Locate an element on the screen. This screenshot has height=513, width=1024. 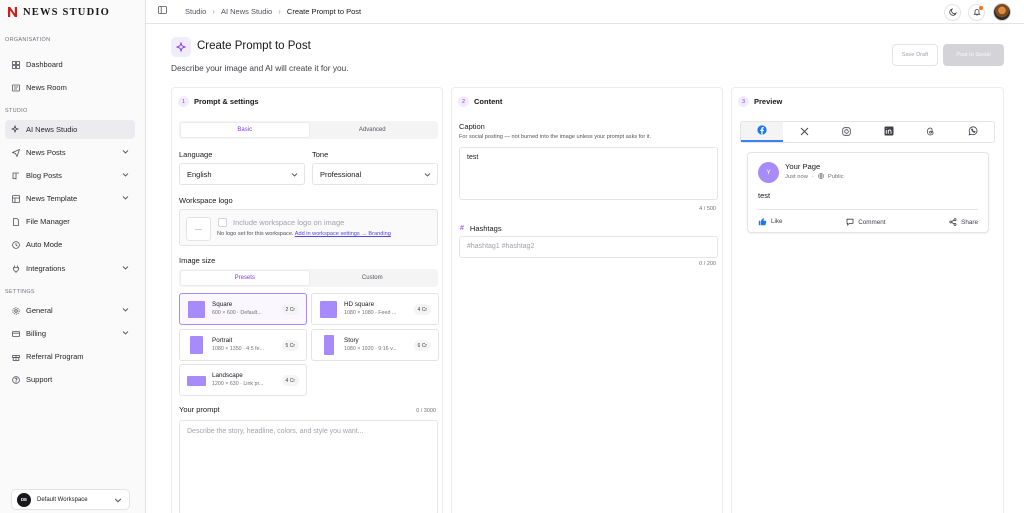
section-label-organisation: ORGANISATION is located at coordinates (28, 40).